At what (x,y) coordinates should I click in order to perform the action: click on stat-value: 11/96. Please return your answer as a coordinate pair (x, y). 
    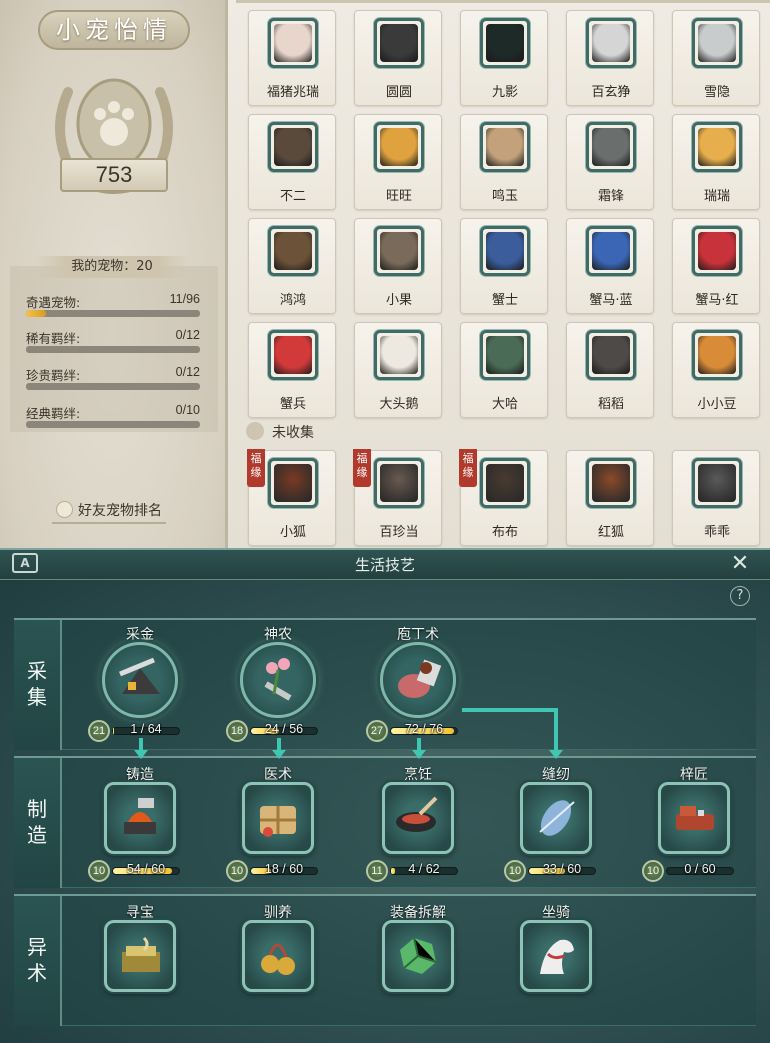
    Looking at the image, I should click on (184, 299).